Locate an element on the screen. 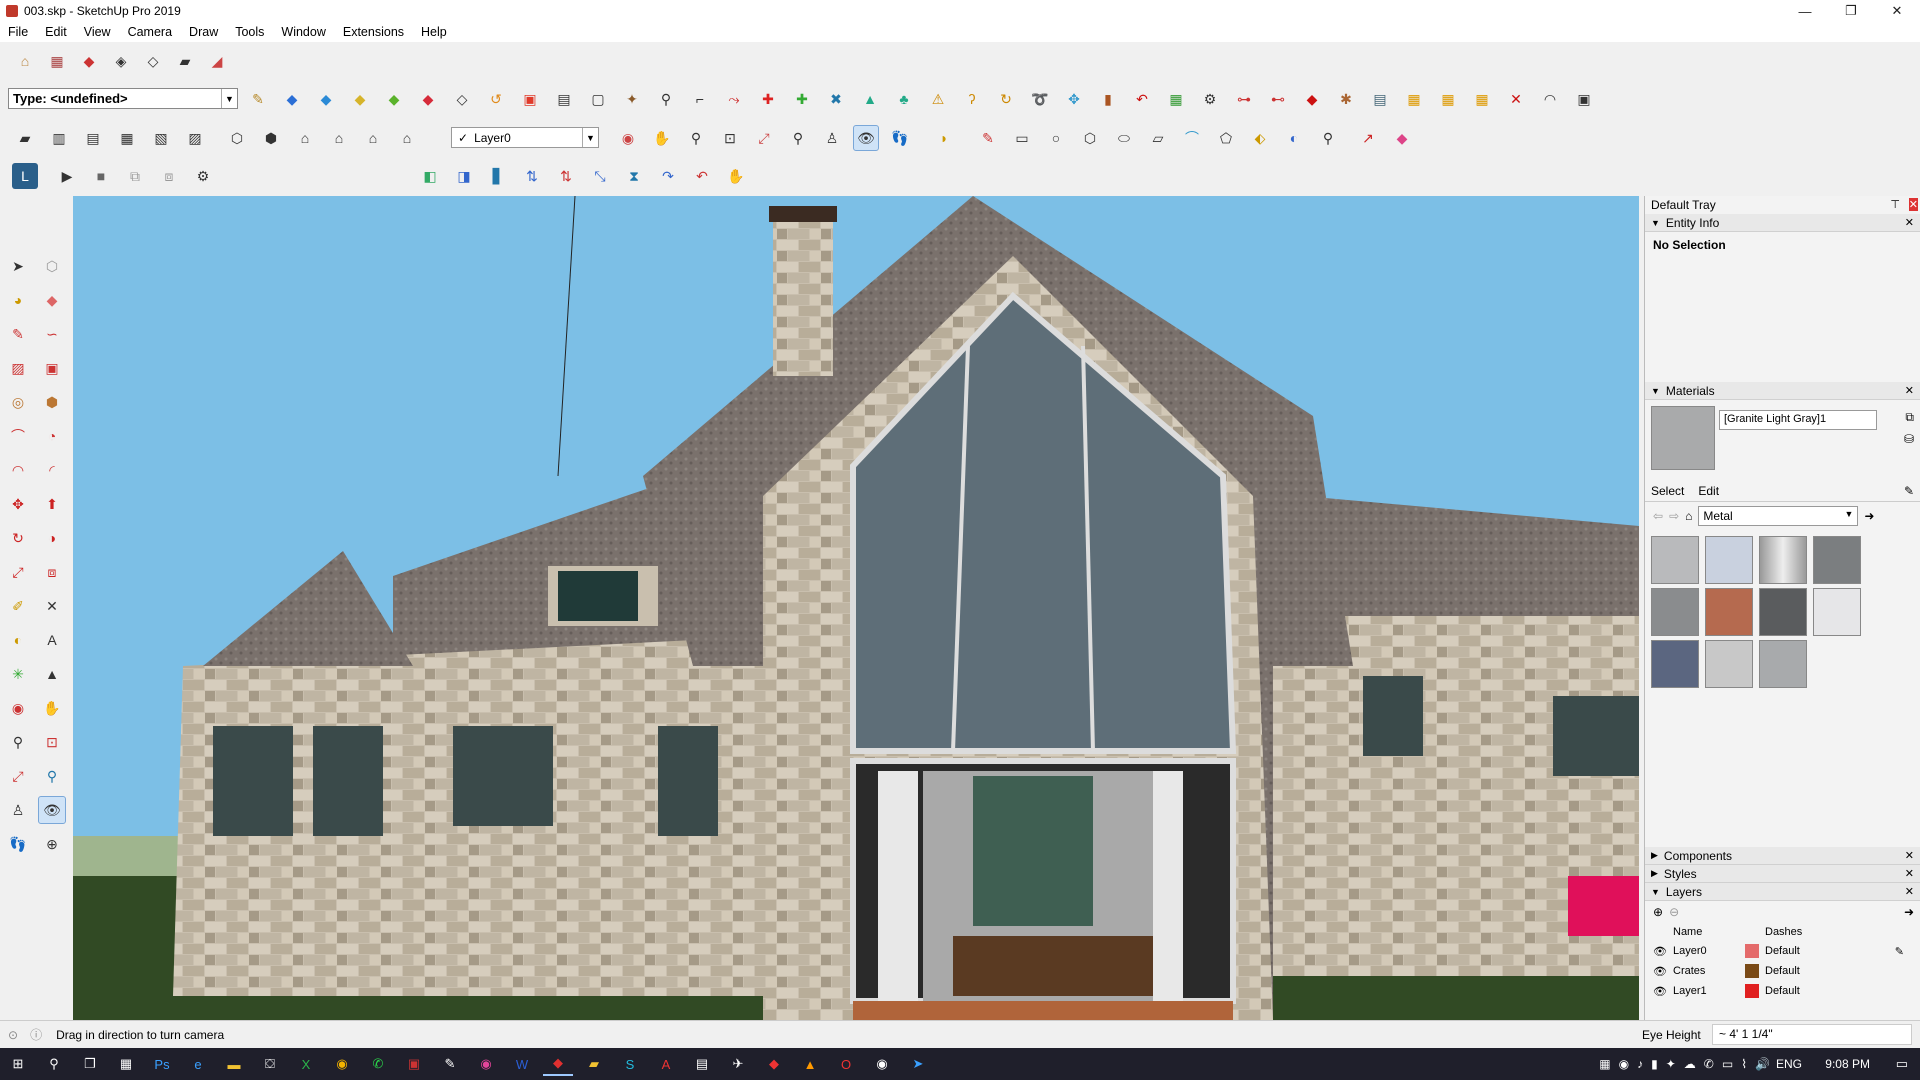 The image size is (1920, 1080). cone-icon: ▲ is located at coordinates (870, 99).